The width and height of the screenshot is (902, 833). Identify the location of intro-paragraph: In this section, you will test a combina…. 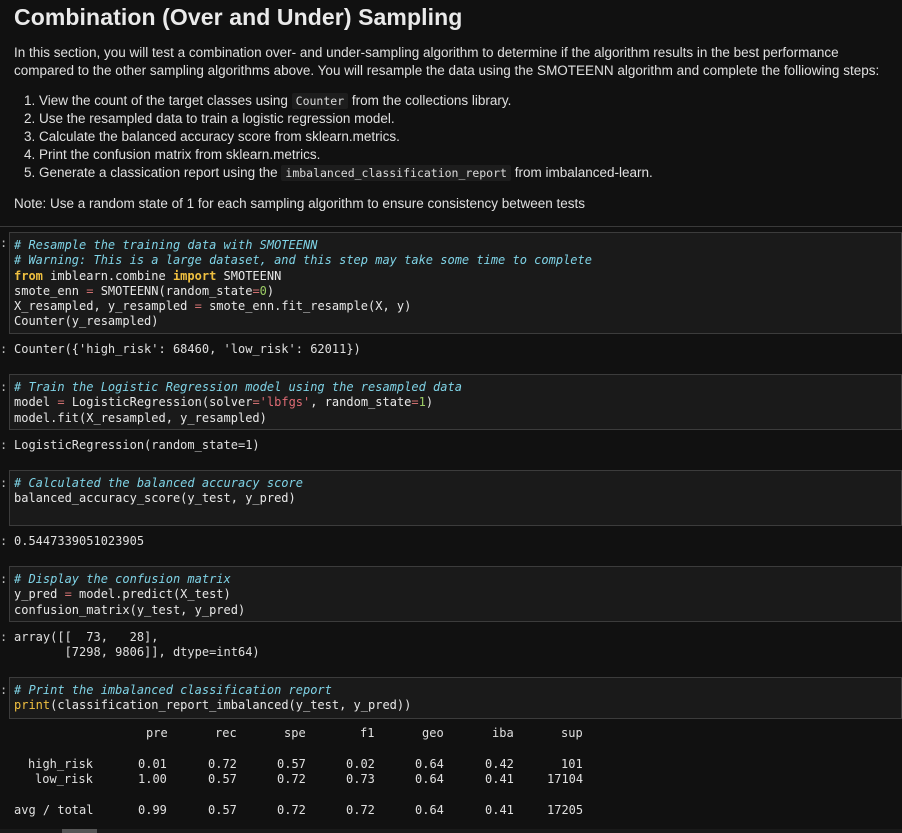
(447, 61).